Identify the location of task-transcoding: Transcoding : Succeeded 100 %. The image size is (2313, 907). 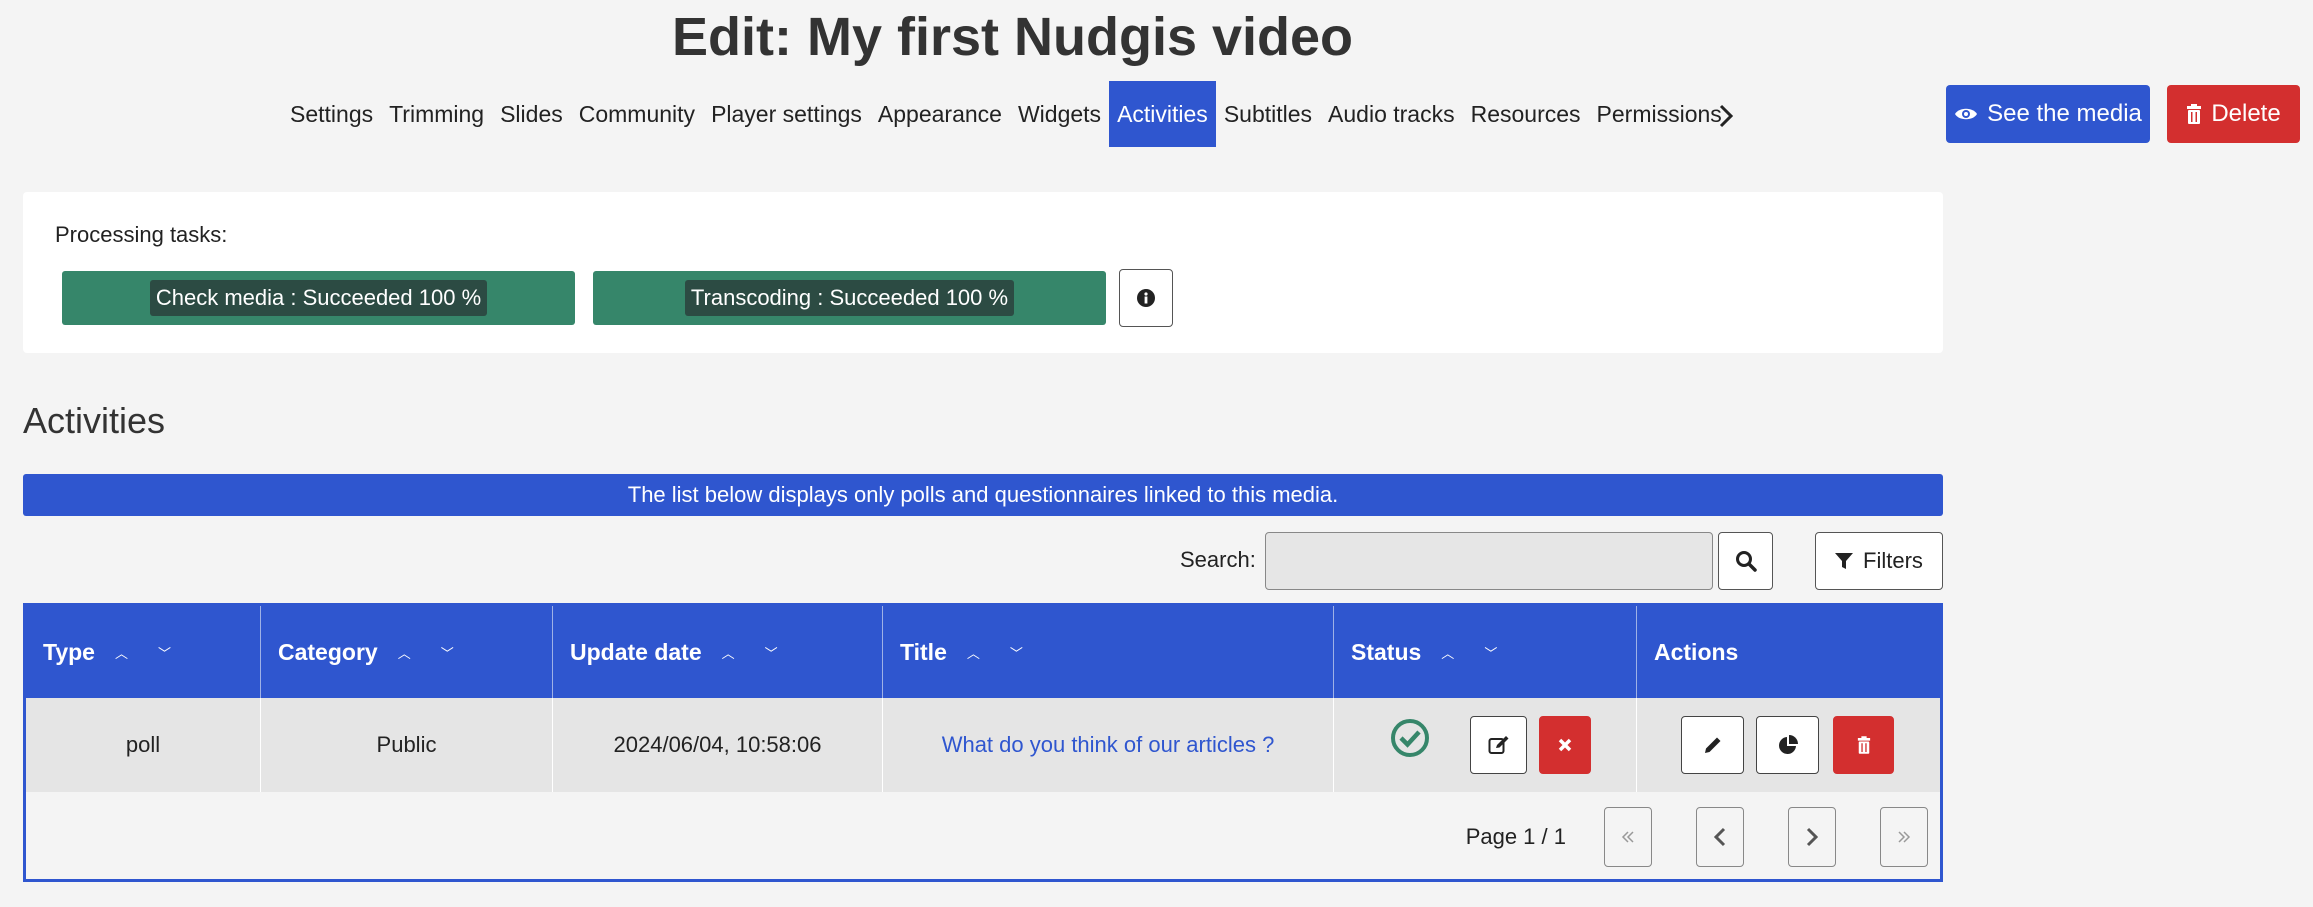
(849, 298).